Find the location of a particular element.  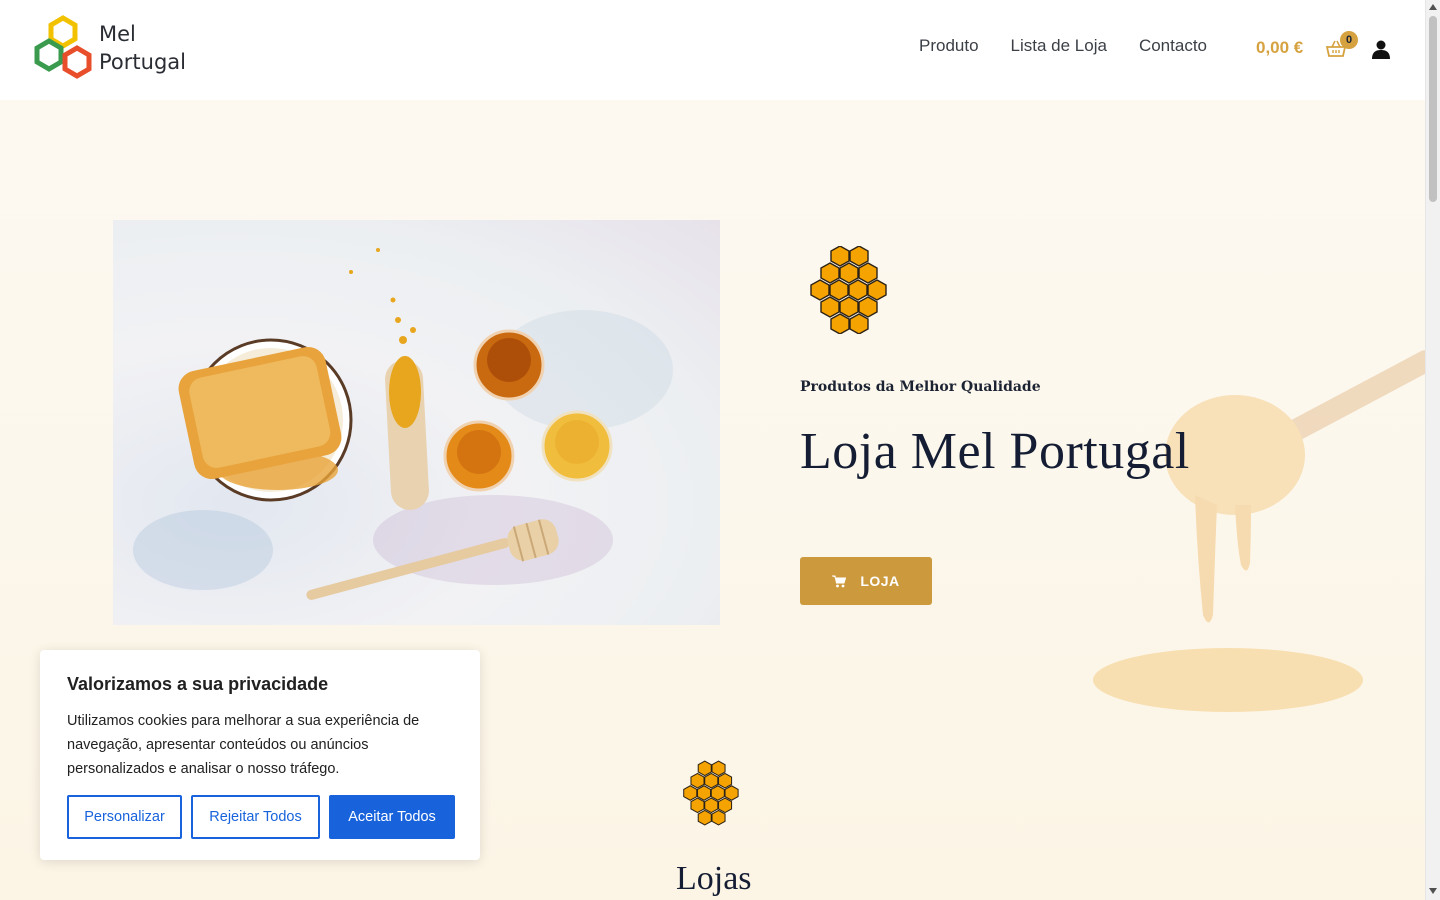

shop-button-label: LOJA is located at coordinates (880, 581).